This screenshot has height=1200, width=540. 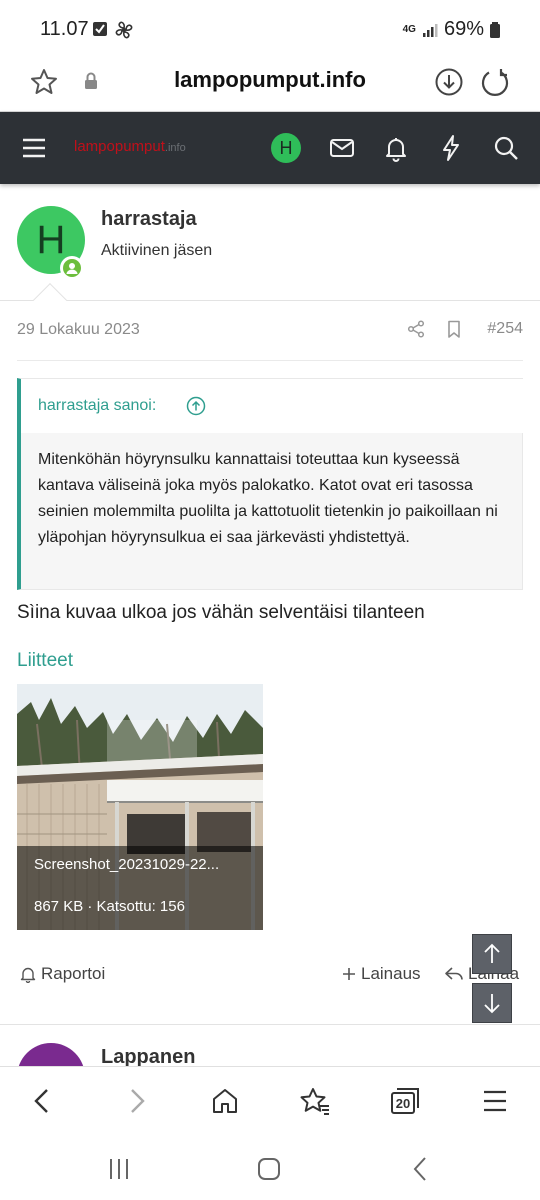 I want to click on bookmarks-star-icon, so click(x=315, y=1101).